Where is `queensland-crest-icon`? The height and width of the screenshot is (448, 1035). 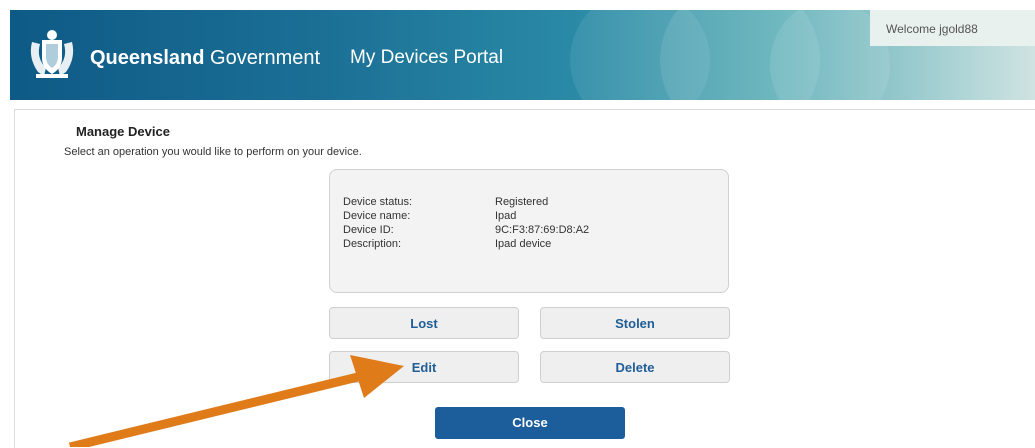
queensland-crest-icon is located at coordinates (52, 54).